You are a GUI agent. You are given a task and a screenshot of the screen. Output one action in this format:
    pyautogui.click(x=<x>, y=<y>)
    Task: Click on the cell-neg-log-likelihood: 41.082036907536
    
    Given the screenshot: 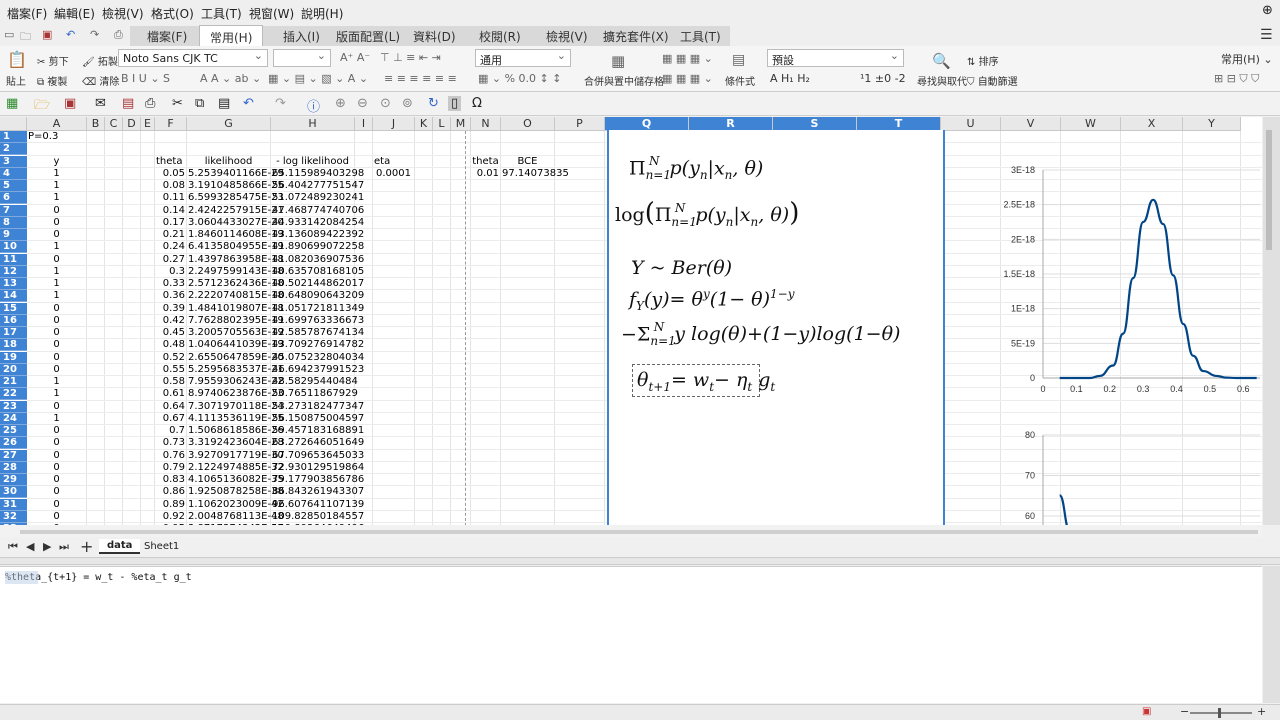 What is the action you would take?
    pyautogui.click(x=318, y=260)
    